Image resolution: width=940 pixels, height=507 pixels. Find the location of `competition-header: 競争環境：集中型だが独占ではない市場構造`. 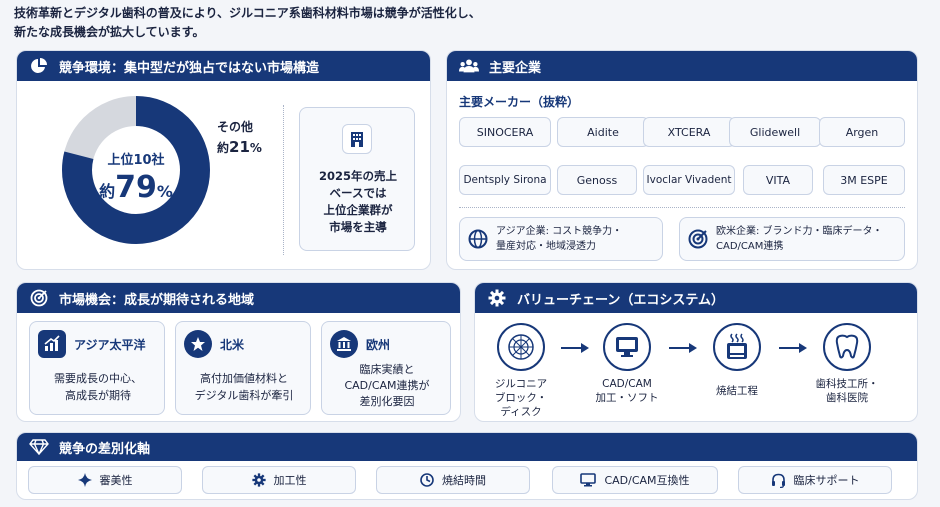

competition-header: 競争環境：集中型だが独占ではない市場構造 is located at coordinates (223, 66).